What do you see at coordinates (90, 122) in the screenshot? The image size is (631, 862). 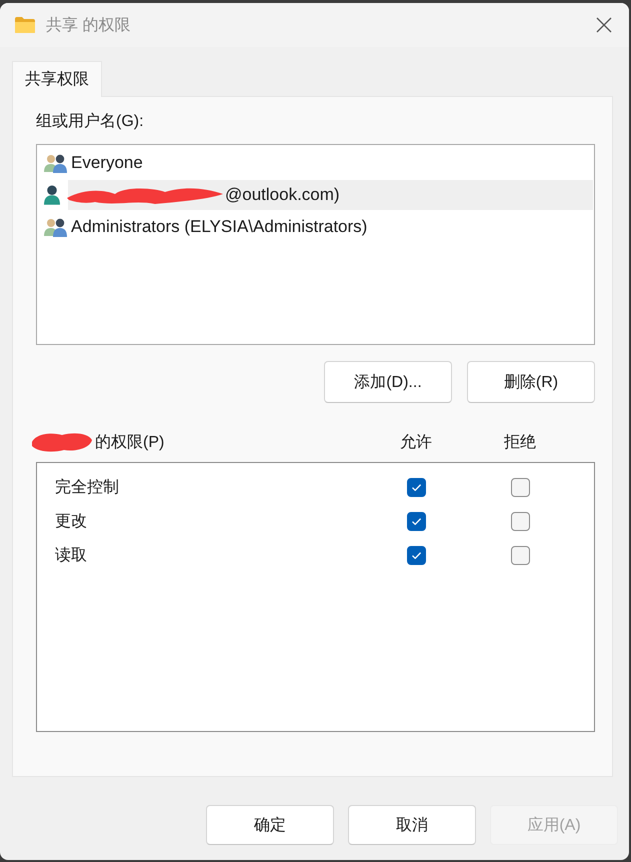 I see `group-label: 组或用户名(G):` at bounding box center [90, 122].